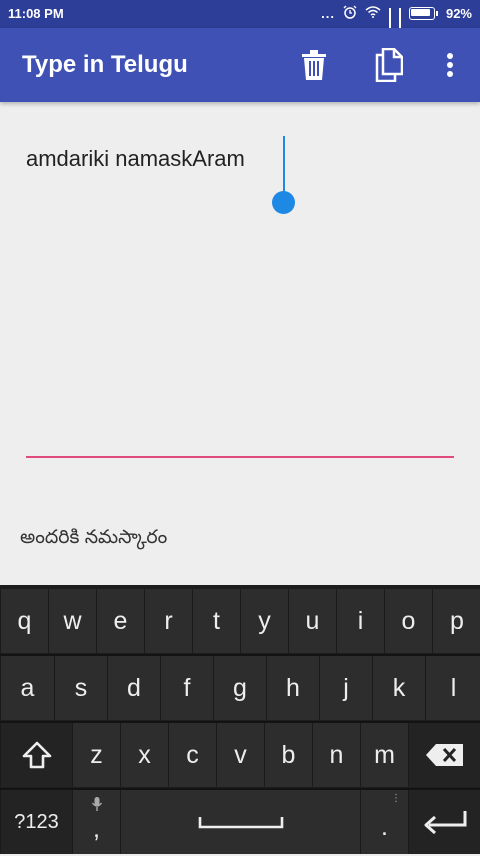 Image resolution: width=480 pixels, height=856 pixels. What do you see at coordinates (27, 688) in the screenshot?
I see `key-a: a` at bounding box center [27, 688].